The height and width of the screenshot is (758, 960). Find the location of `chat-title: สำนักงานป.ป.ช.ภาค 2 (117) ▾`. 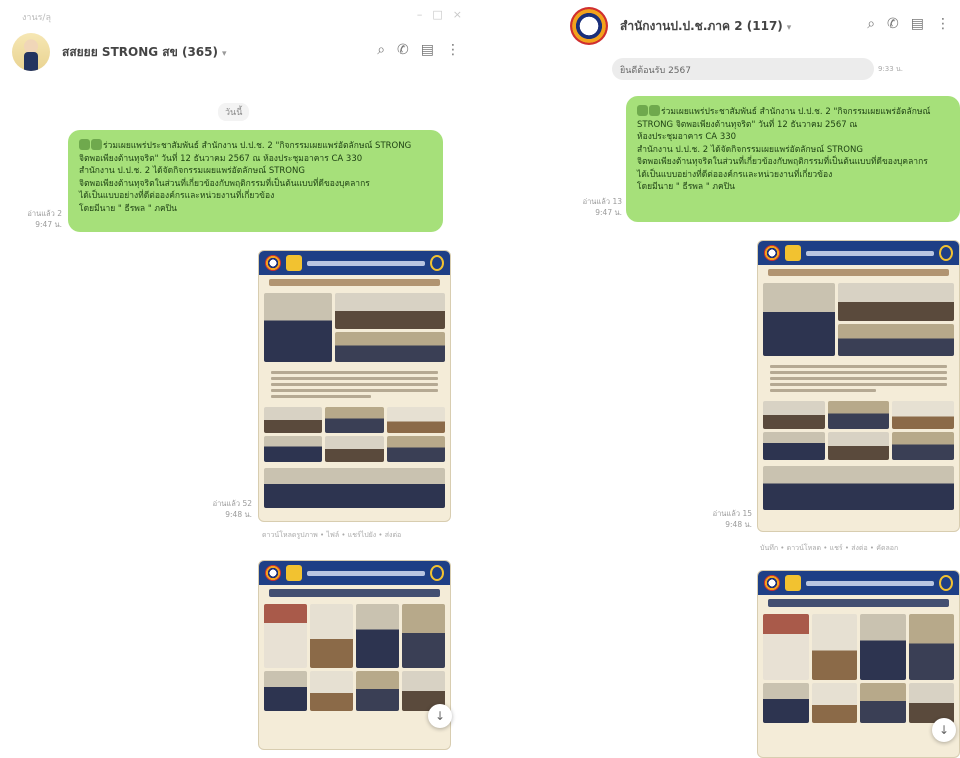

chat-title: สำนักงานป.ป.ช.ภาค 2 (117) ▾ is located at coordinates (705, 26).